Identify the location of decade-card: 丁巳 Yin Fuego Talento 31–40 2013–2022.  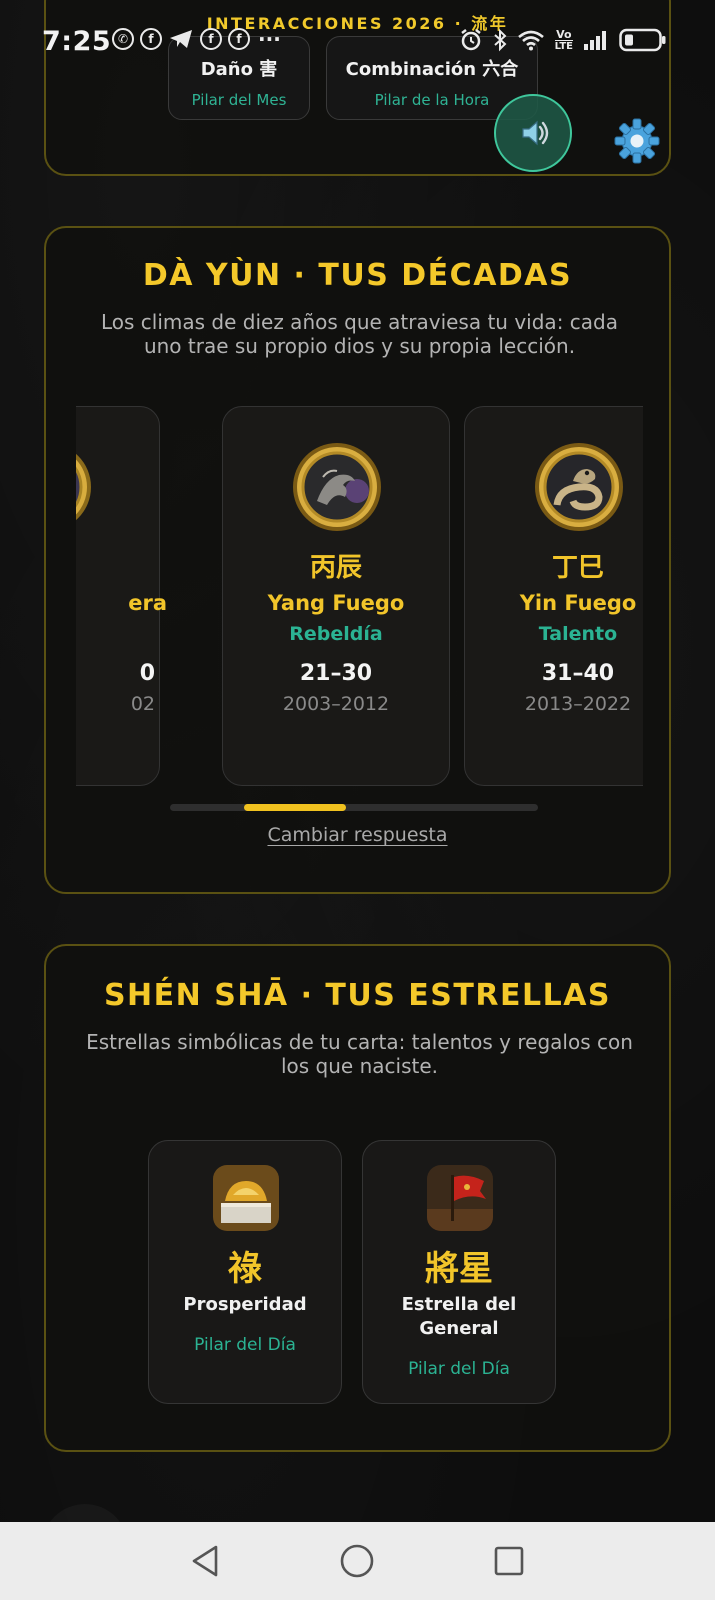
(553, 596).